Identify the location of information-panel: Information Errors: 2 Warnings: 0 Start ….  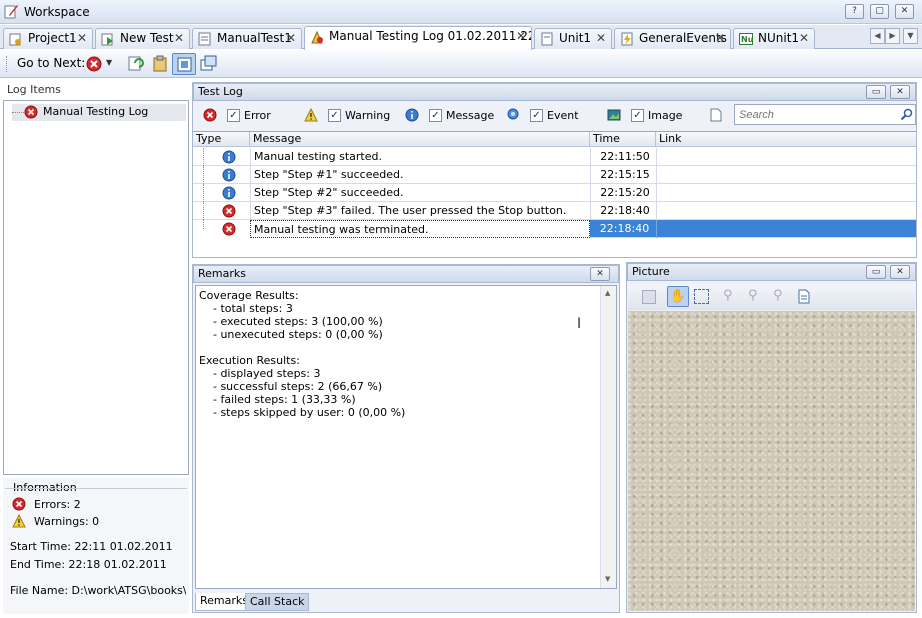
(96, 546).